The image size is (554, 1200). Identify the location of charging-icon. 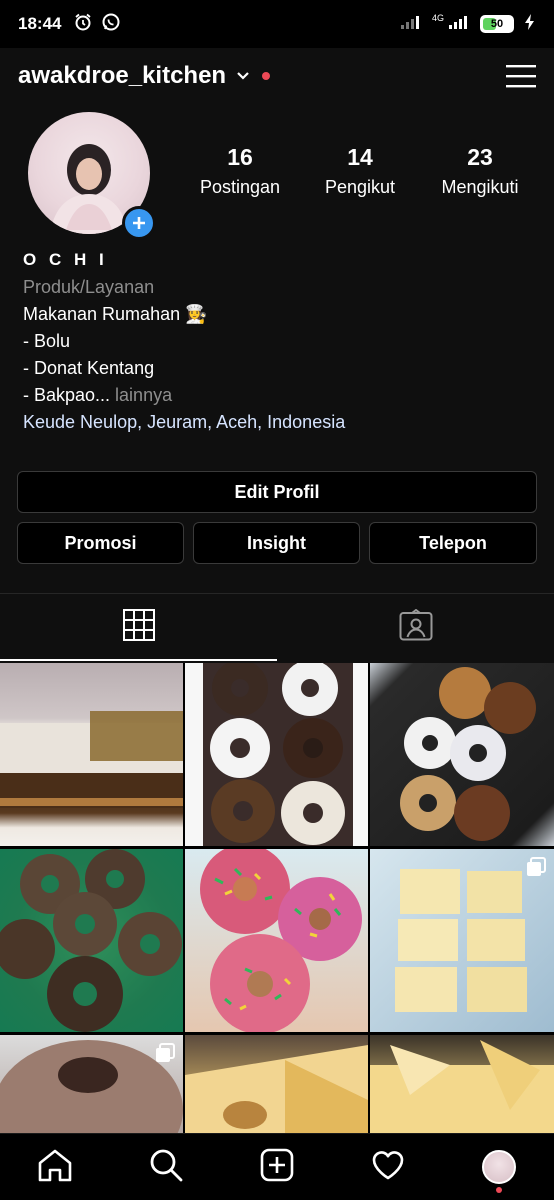
(530, 24).